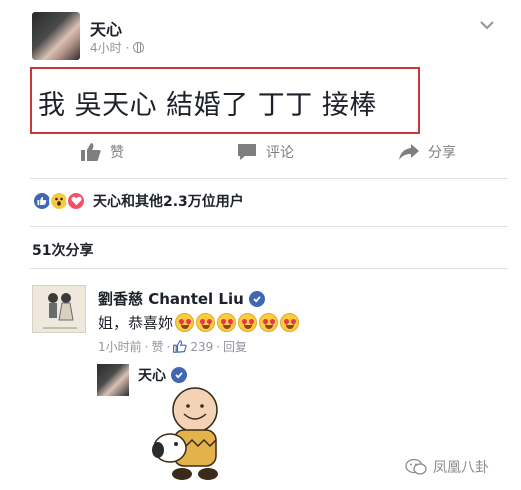 The height and width of the screenshot is (490, 521). I want to click on comment-label: 评论, so click(280, 153).